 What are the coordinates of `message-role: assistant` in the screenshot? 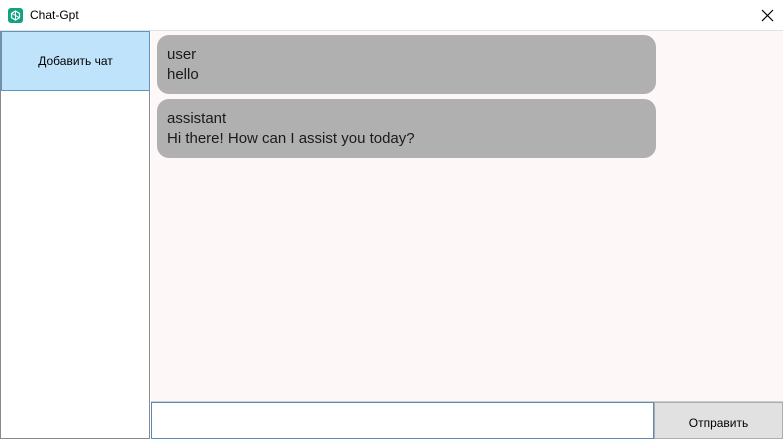 It's located at (197, 118).